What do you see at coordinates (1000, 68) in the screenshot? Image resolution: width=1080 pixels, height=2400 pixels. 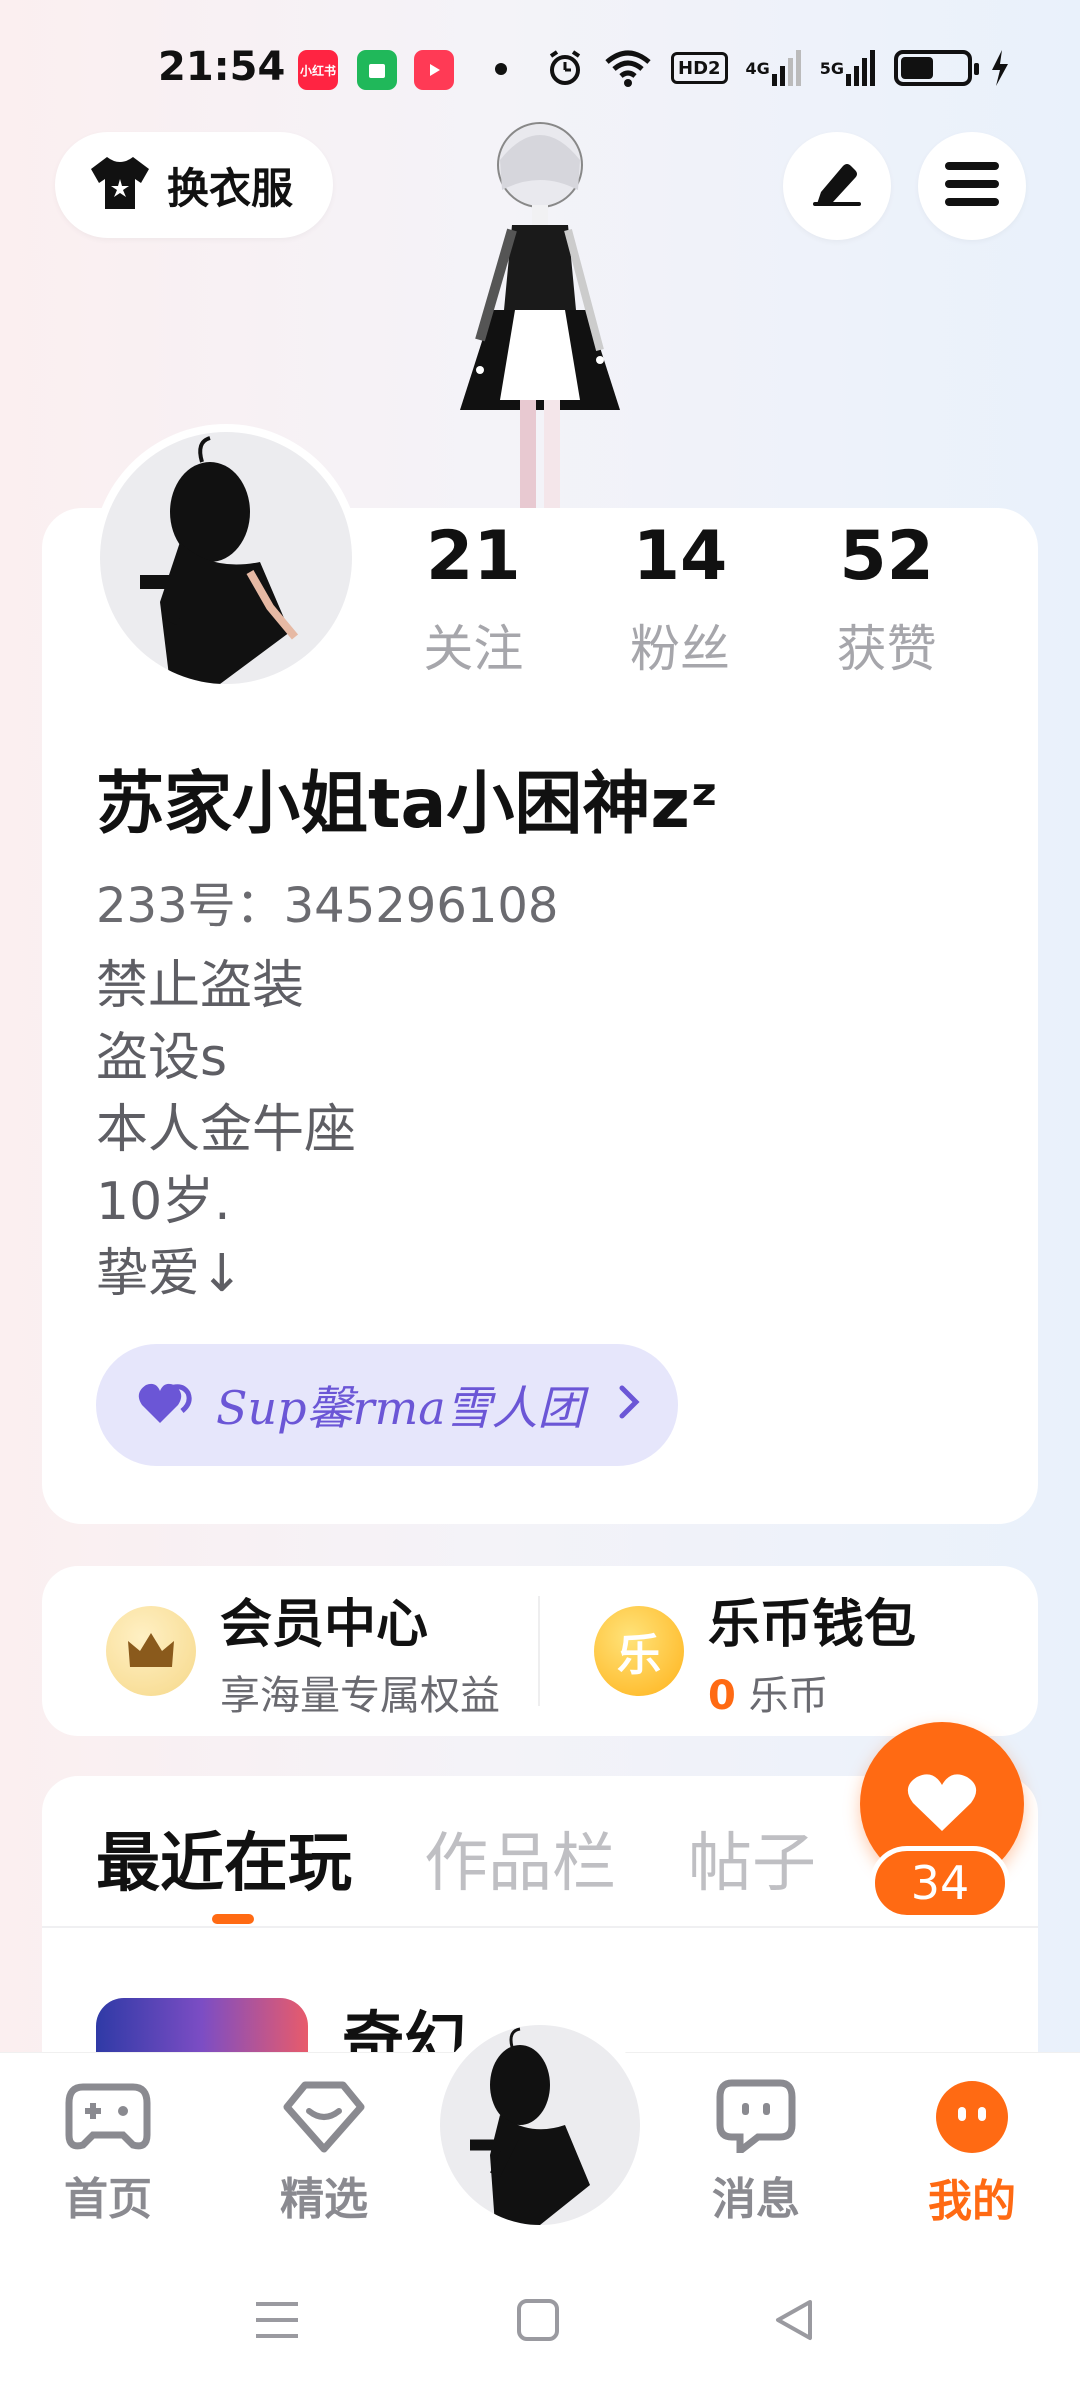 I see `charging-icon` at bounding box center [1000, 68].